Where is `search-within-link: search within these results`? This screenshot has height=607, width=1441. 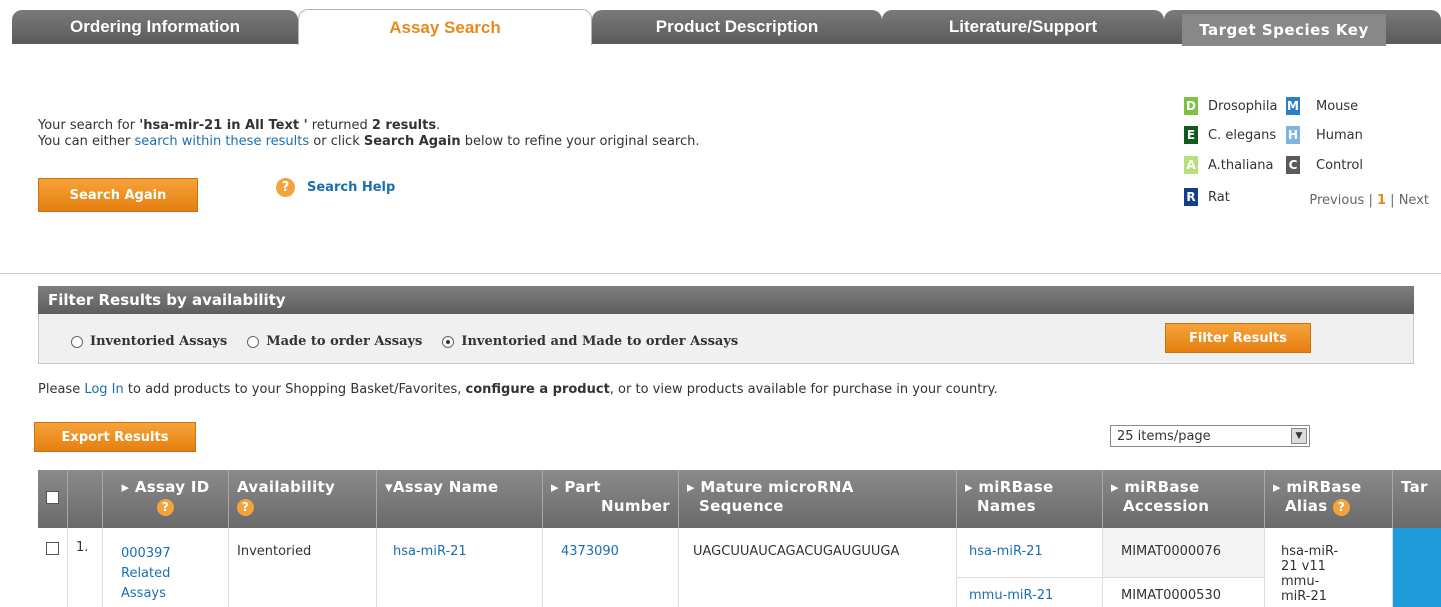
search-within-link: search within these results is located at coordinates (221, 141).